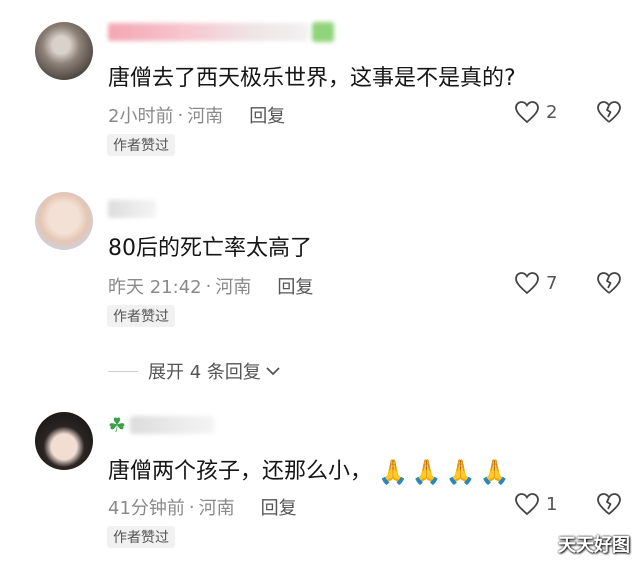 Image resolution: width=640 pixels, height=563 pixels. I want to click on comment-text: 唐僧两个孩子，还那么小， 🙏 🙏 🙏 🙏, so click(309, 472).